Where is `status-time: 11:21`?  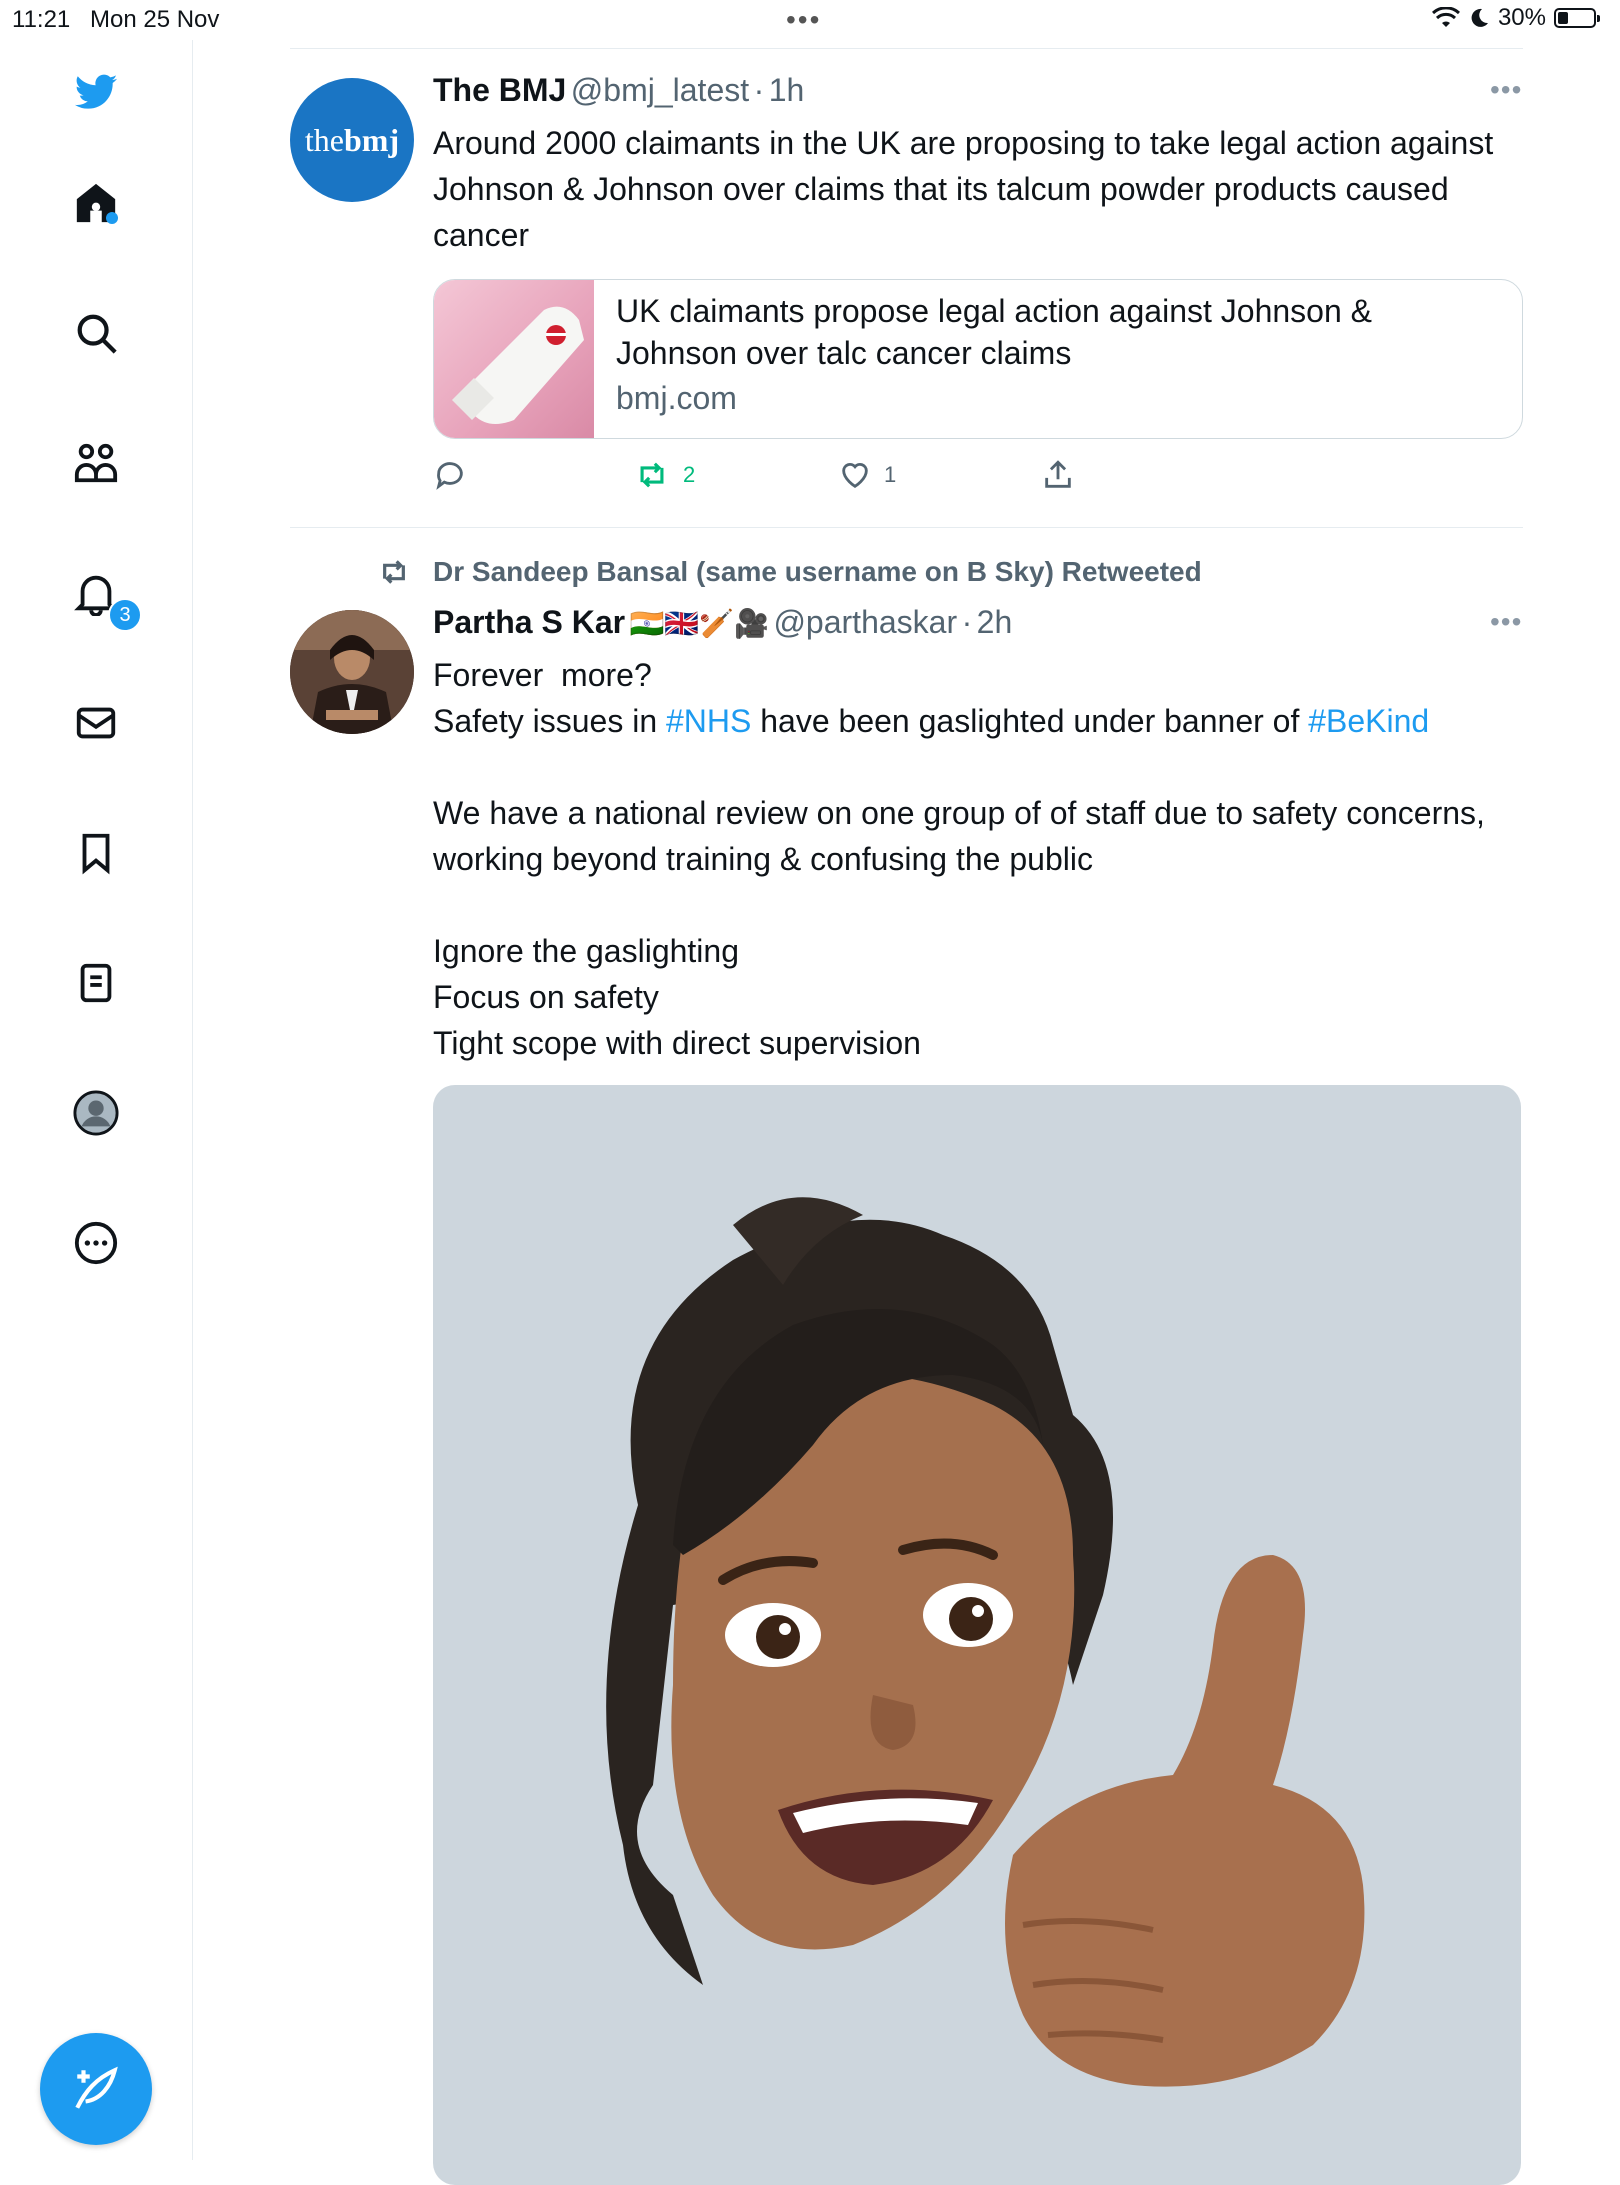
status-time: 11:21 is located at coordinates (41, 19).